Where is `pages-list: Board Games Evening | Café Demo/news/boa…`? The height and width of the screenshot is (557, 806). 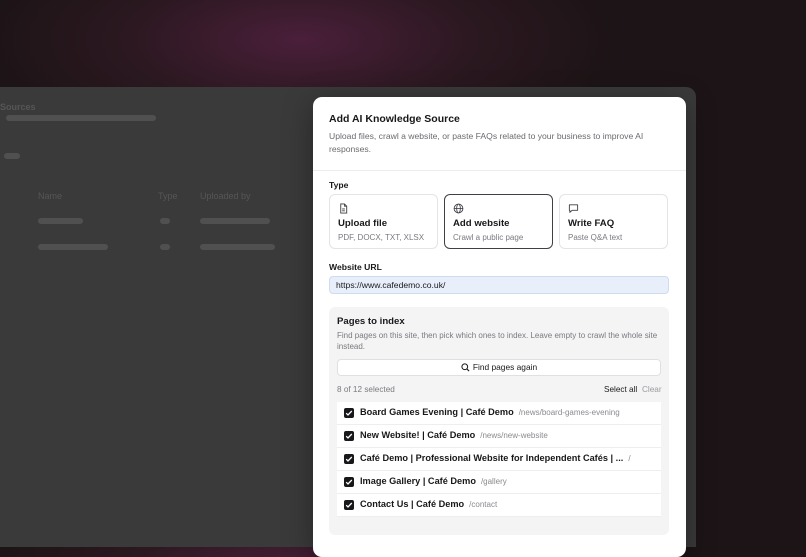
pages-list: Board Games Evening | Café Demo/news/boa… is located at coordinates (499, 459).